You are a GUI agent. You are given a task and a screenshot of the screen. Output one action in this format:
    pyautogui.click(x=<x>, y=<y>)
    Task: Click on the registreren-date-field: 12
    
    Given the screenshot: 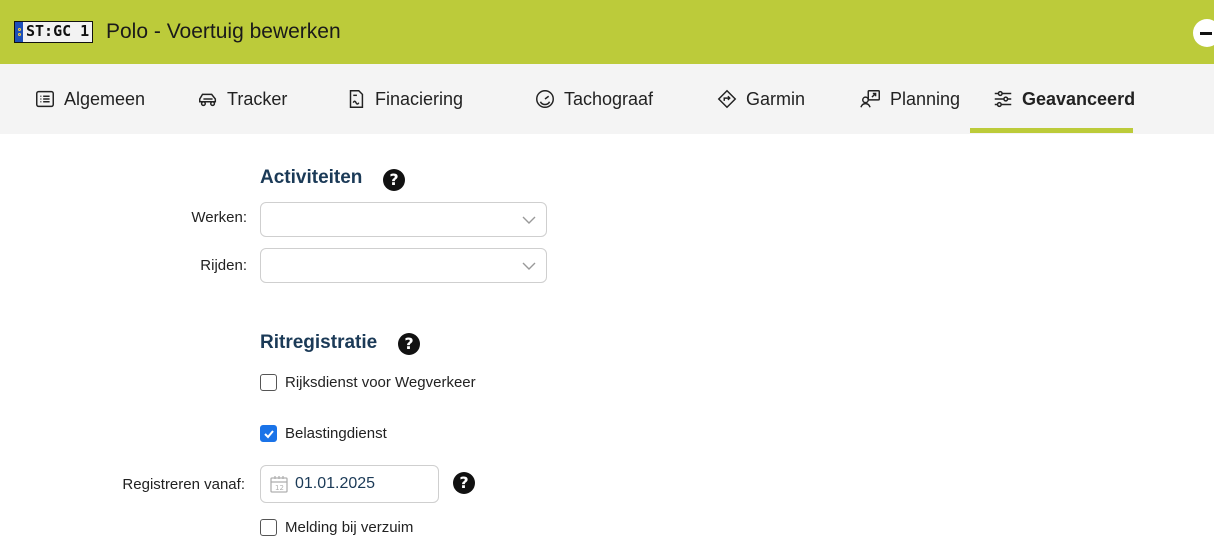 What is the action you would take?
    pyautogui.click(x=349, y=484)
    